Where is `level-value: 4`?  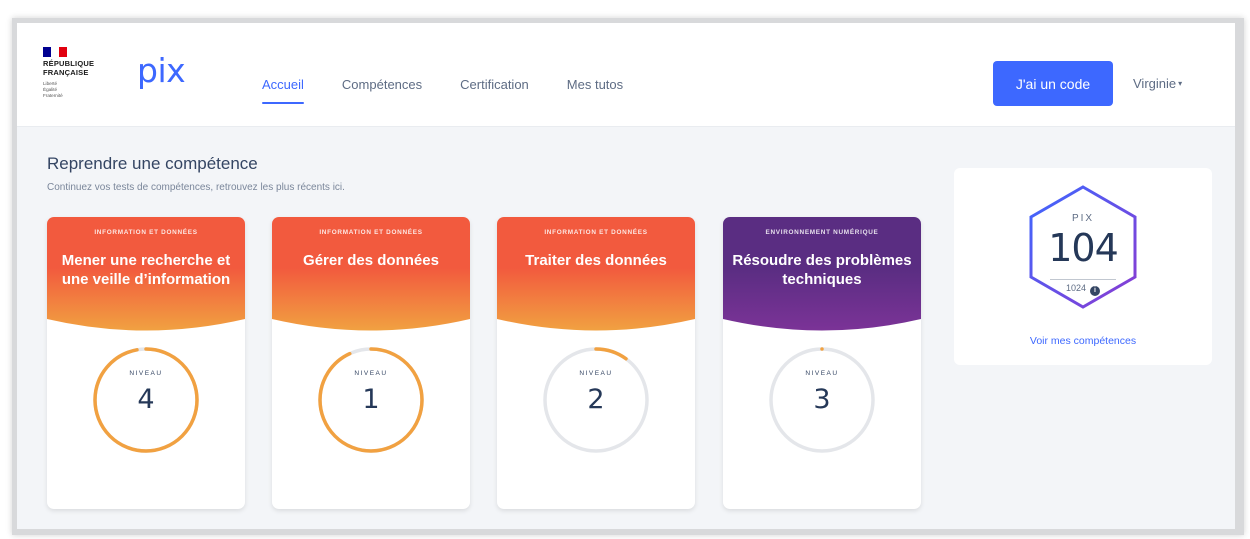
level-value: 4 is located at coordinates (146, 399).